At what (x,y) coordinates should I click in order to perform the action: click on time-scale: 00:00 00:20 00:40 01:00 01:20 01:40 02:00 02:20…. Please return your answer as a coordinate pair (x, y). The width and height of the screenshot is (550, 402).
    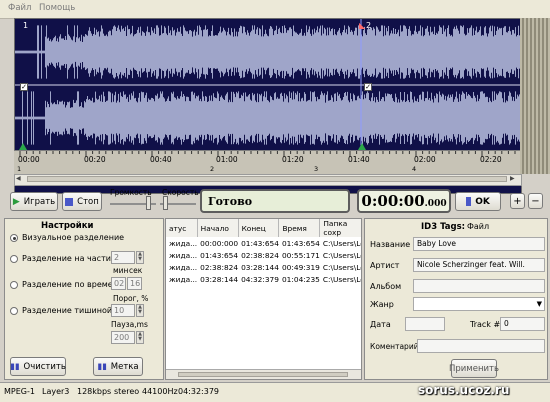
    Looking at the image, I should click on (267, 162).